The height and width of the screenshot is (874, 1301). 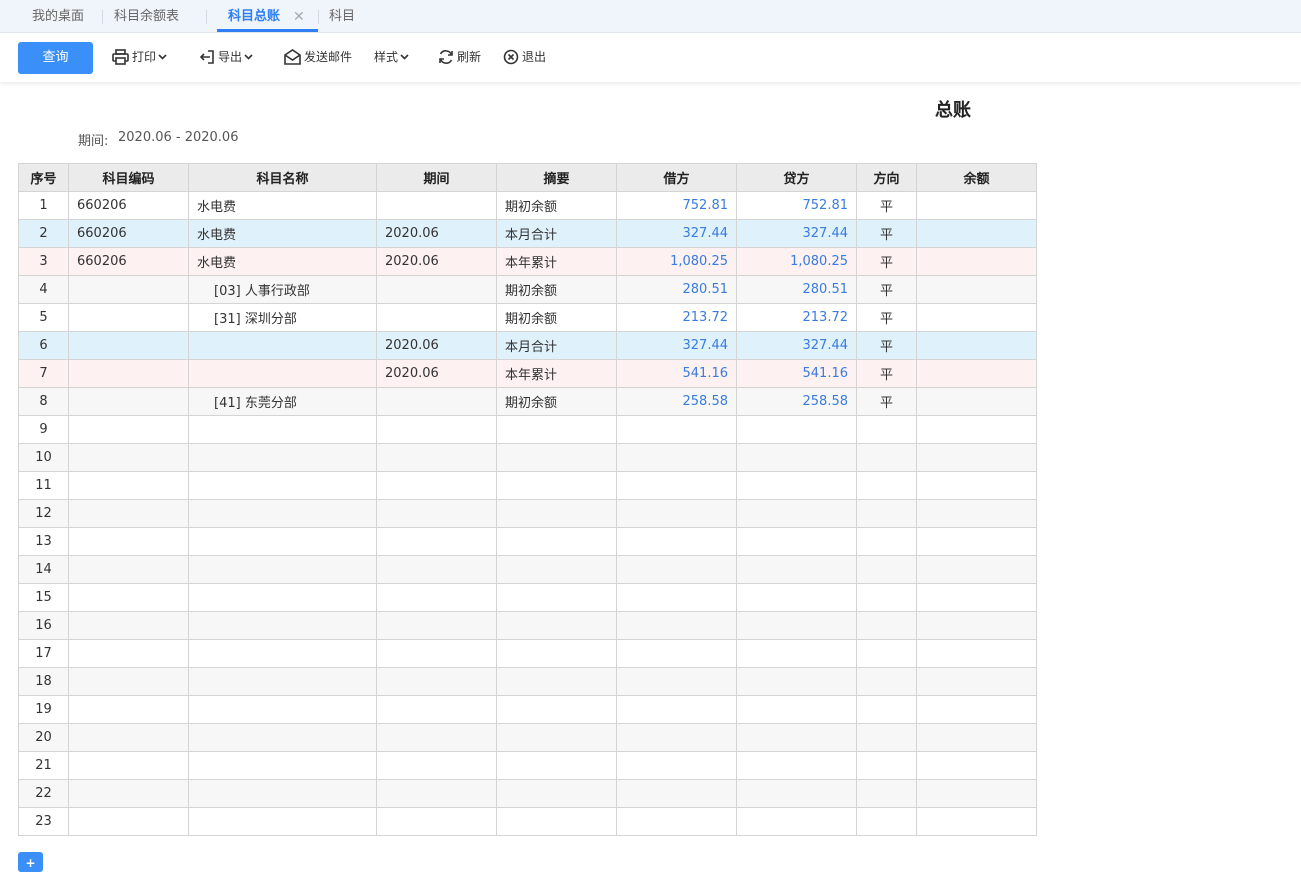 What do you see at coordinates (43, 765) in the screenshot?
I see `cell-no: 21` at bounding box center [43, 765].